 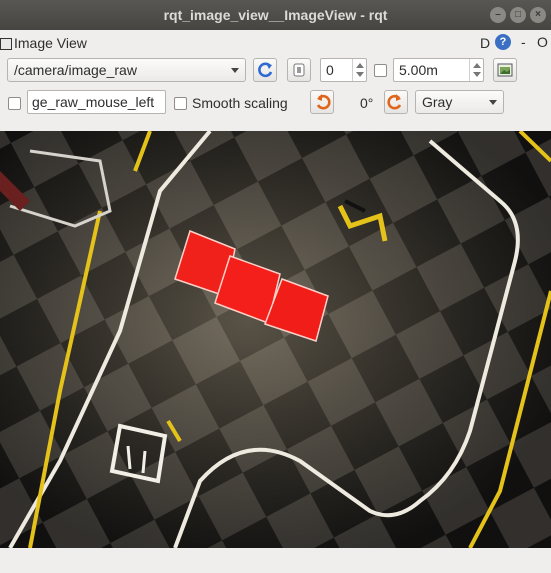 What do you see at coordinates (240, 103) in the screenshot?
I see `smooth-scaling-label: Smooth scaling` at bounding box center [240, 103].